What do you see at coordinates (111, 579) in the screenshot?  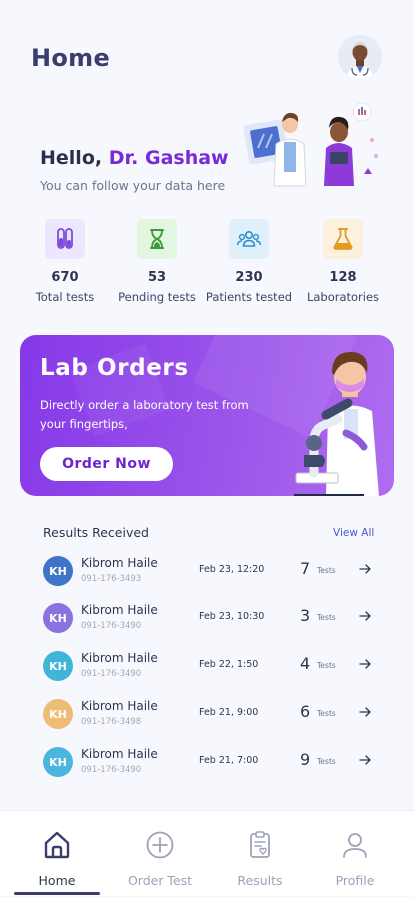 I see `patient-phone: 091-176-3493` at bounding box center [111, 579].